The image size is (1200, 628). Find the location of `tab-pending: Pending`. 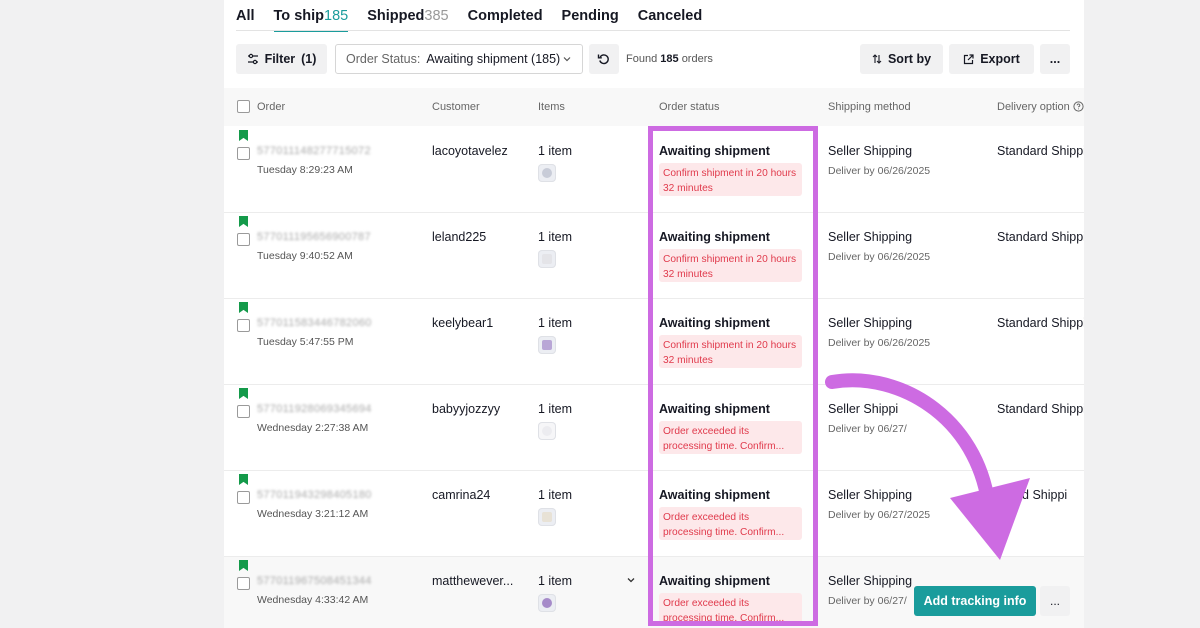

tab-pending: Pending is located at coordinates (590, 19).